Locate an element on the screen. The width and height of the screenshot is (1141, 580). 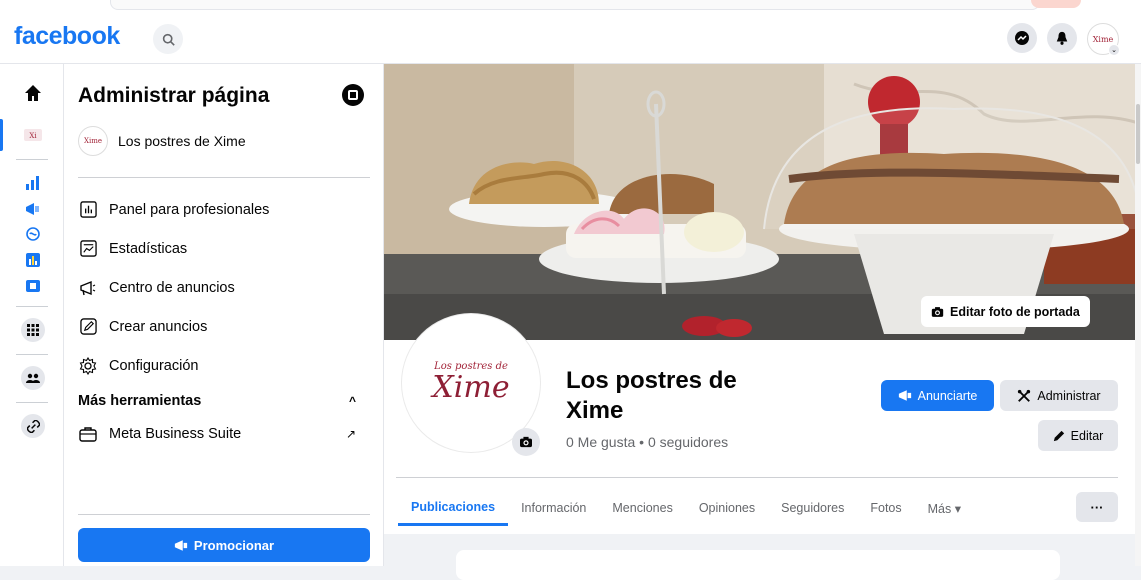
sidebar-item-professional-dashboard: Panel para profesionales is located at coordinates (224, 209).